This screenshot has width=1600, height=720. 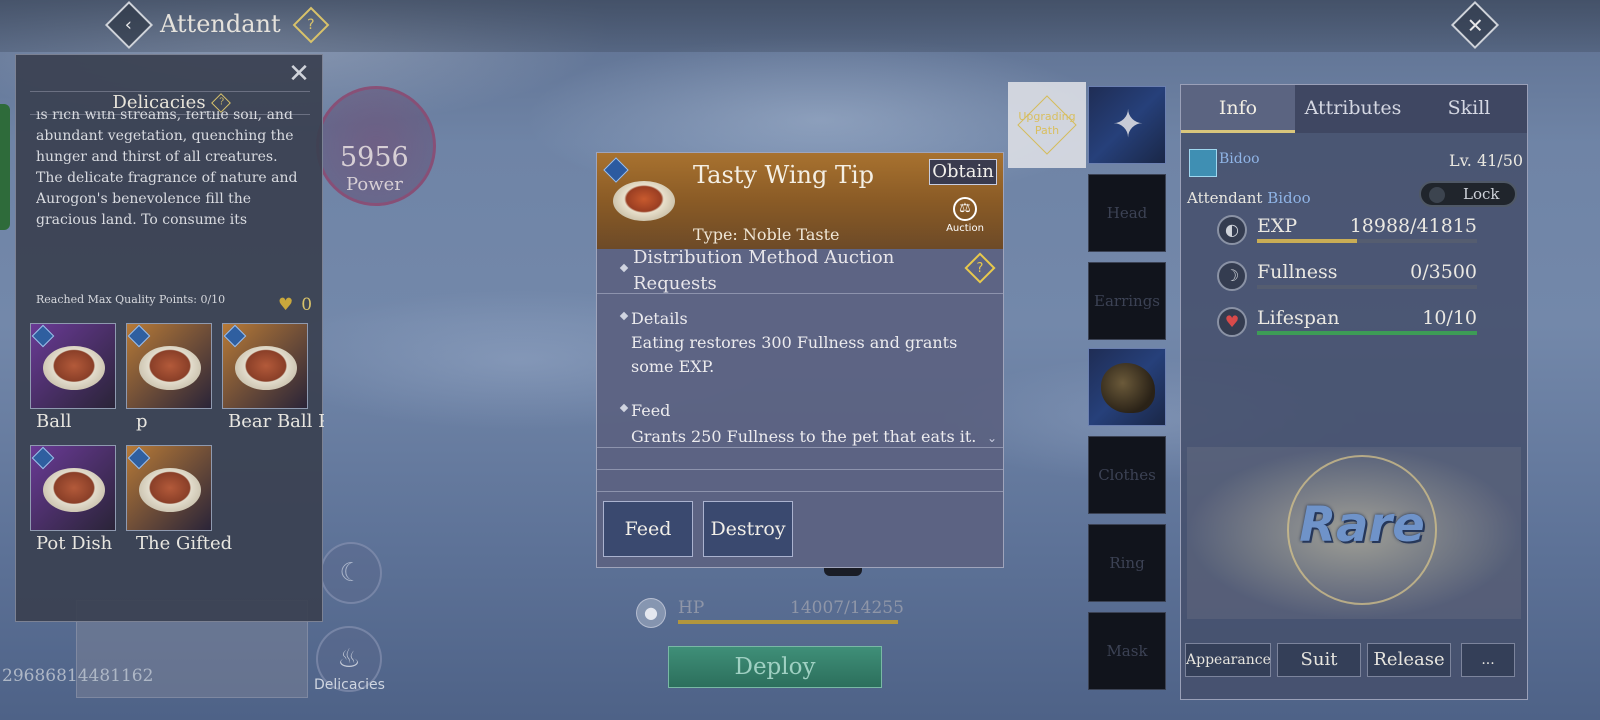 What do you see at coordinates (54, 421) in the screenshot?
I see `item-label: Ball` at bounding box center [54, 421].